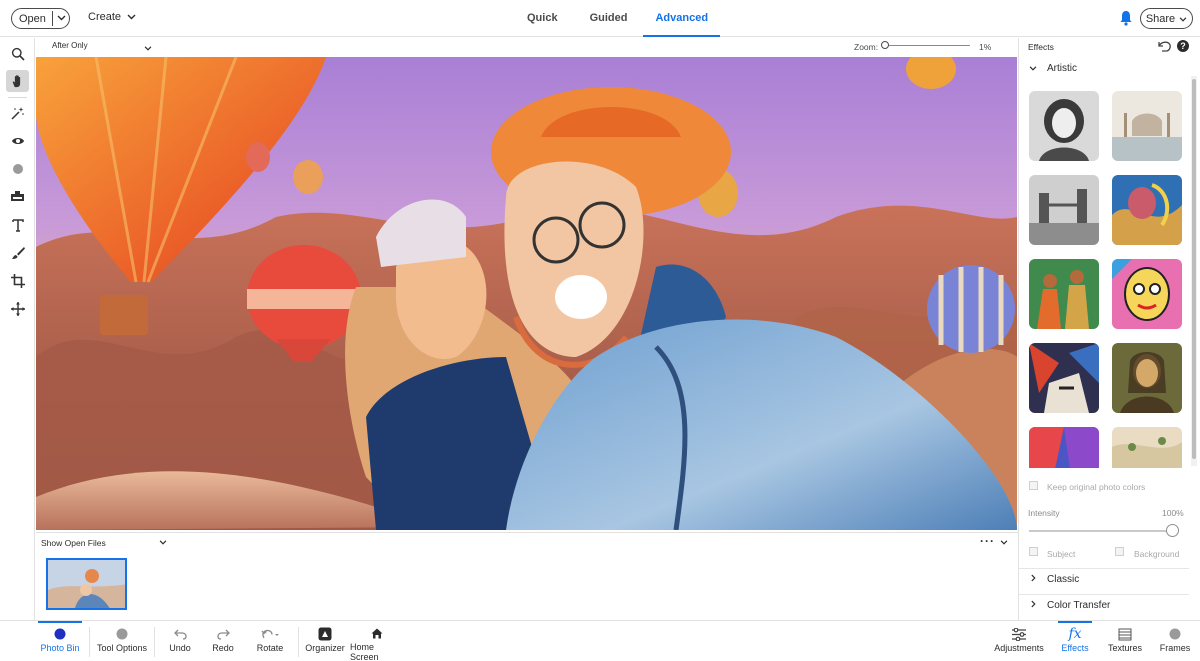 The height and width of the screenshot is (661, 1200). Describe the element at coordinates (1175, 648) in the screenshot. I see `frames-label: Frames` at that location.